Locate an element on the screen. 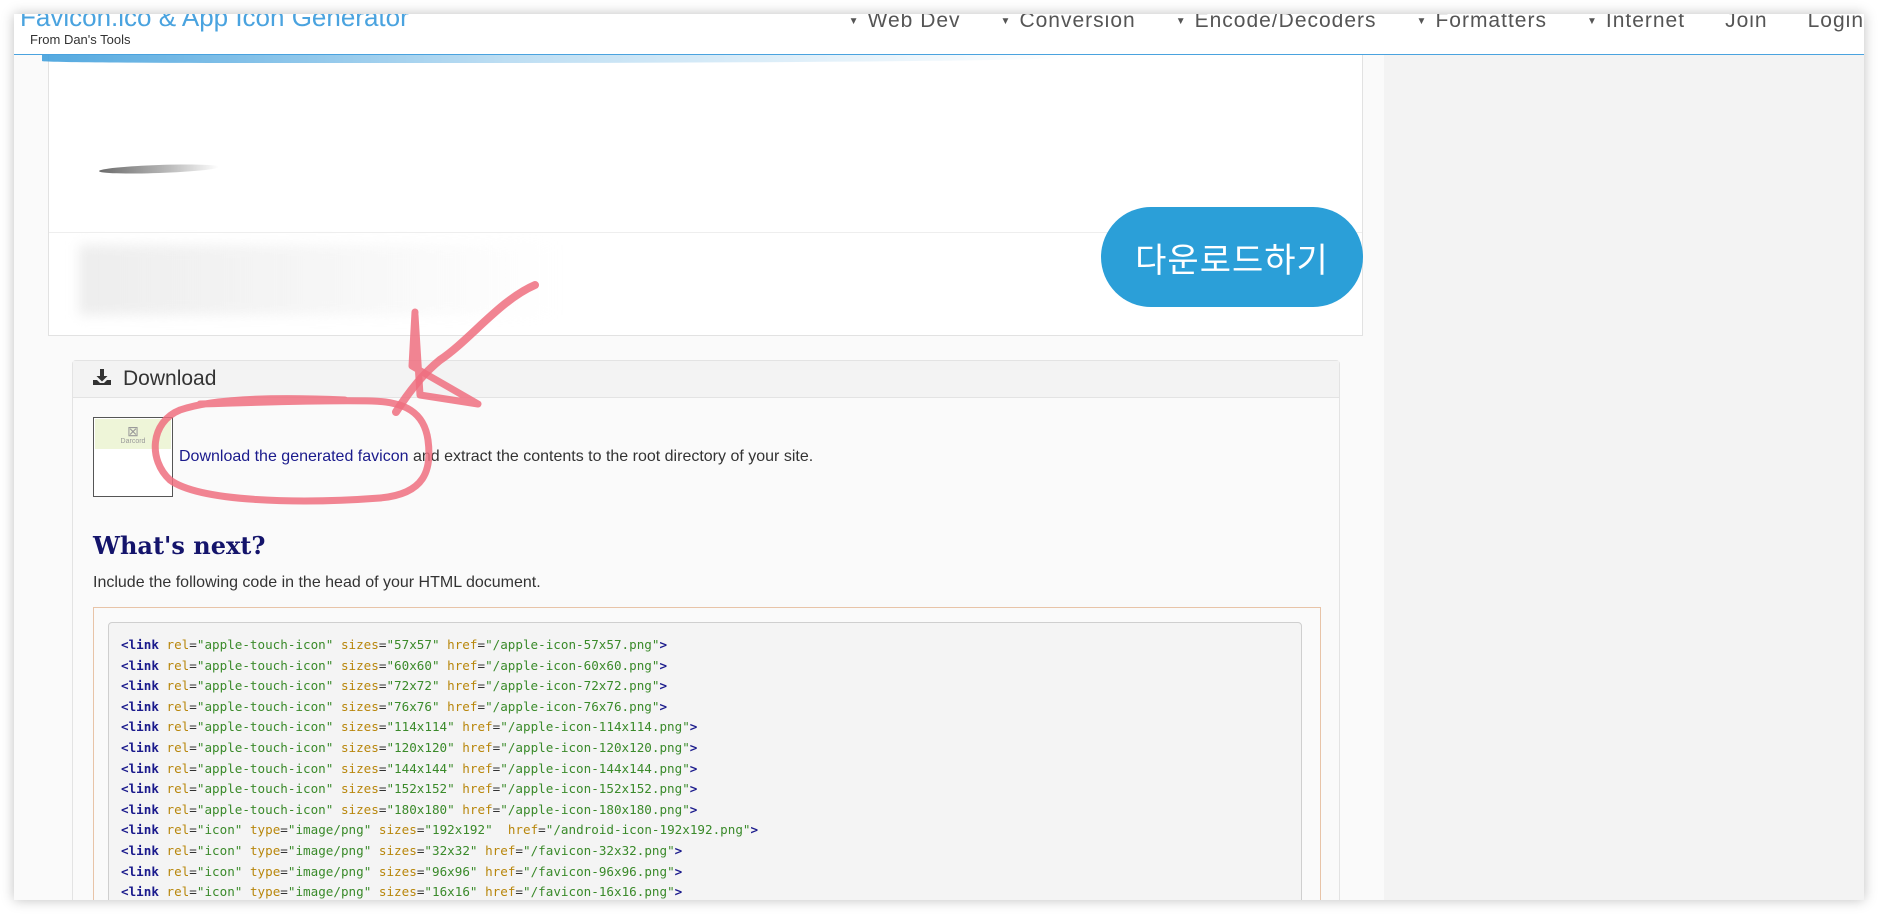  nav-item-label: Encode/Decoders is located at coordinates (1285, 23).